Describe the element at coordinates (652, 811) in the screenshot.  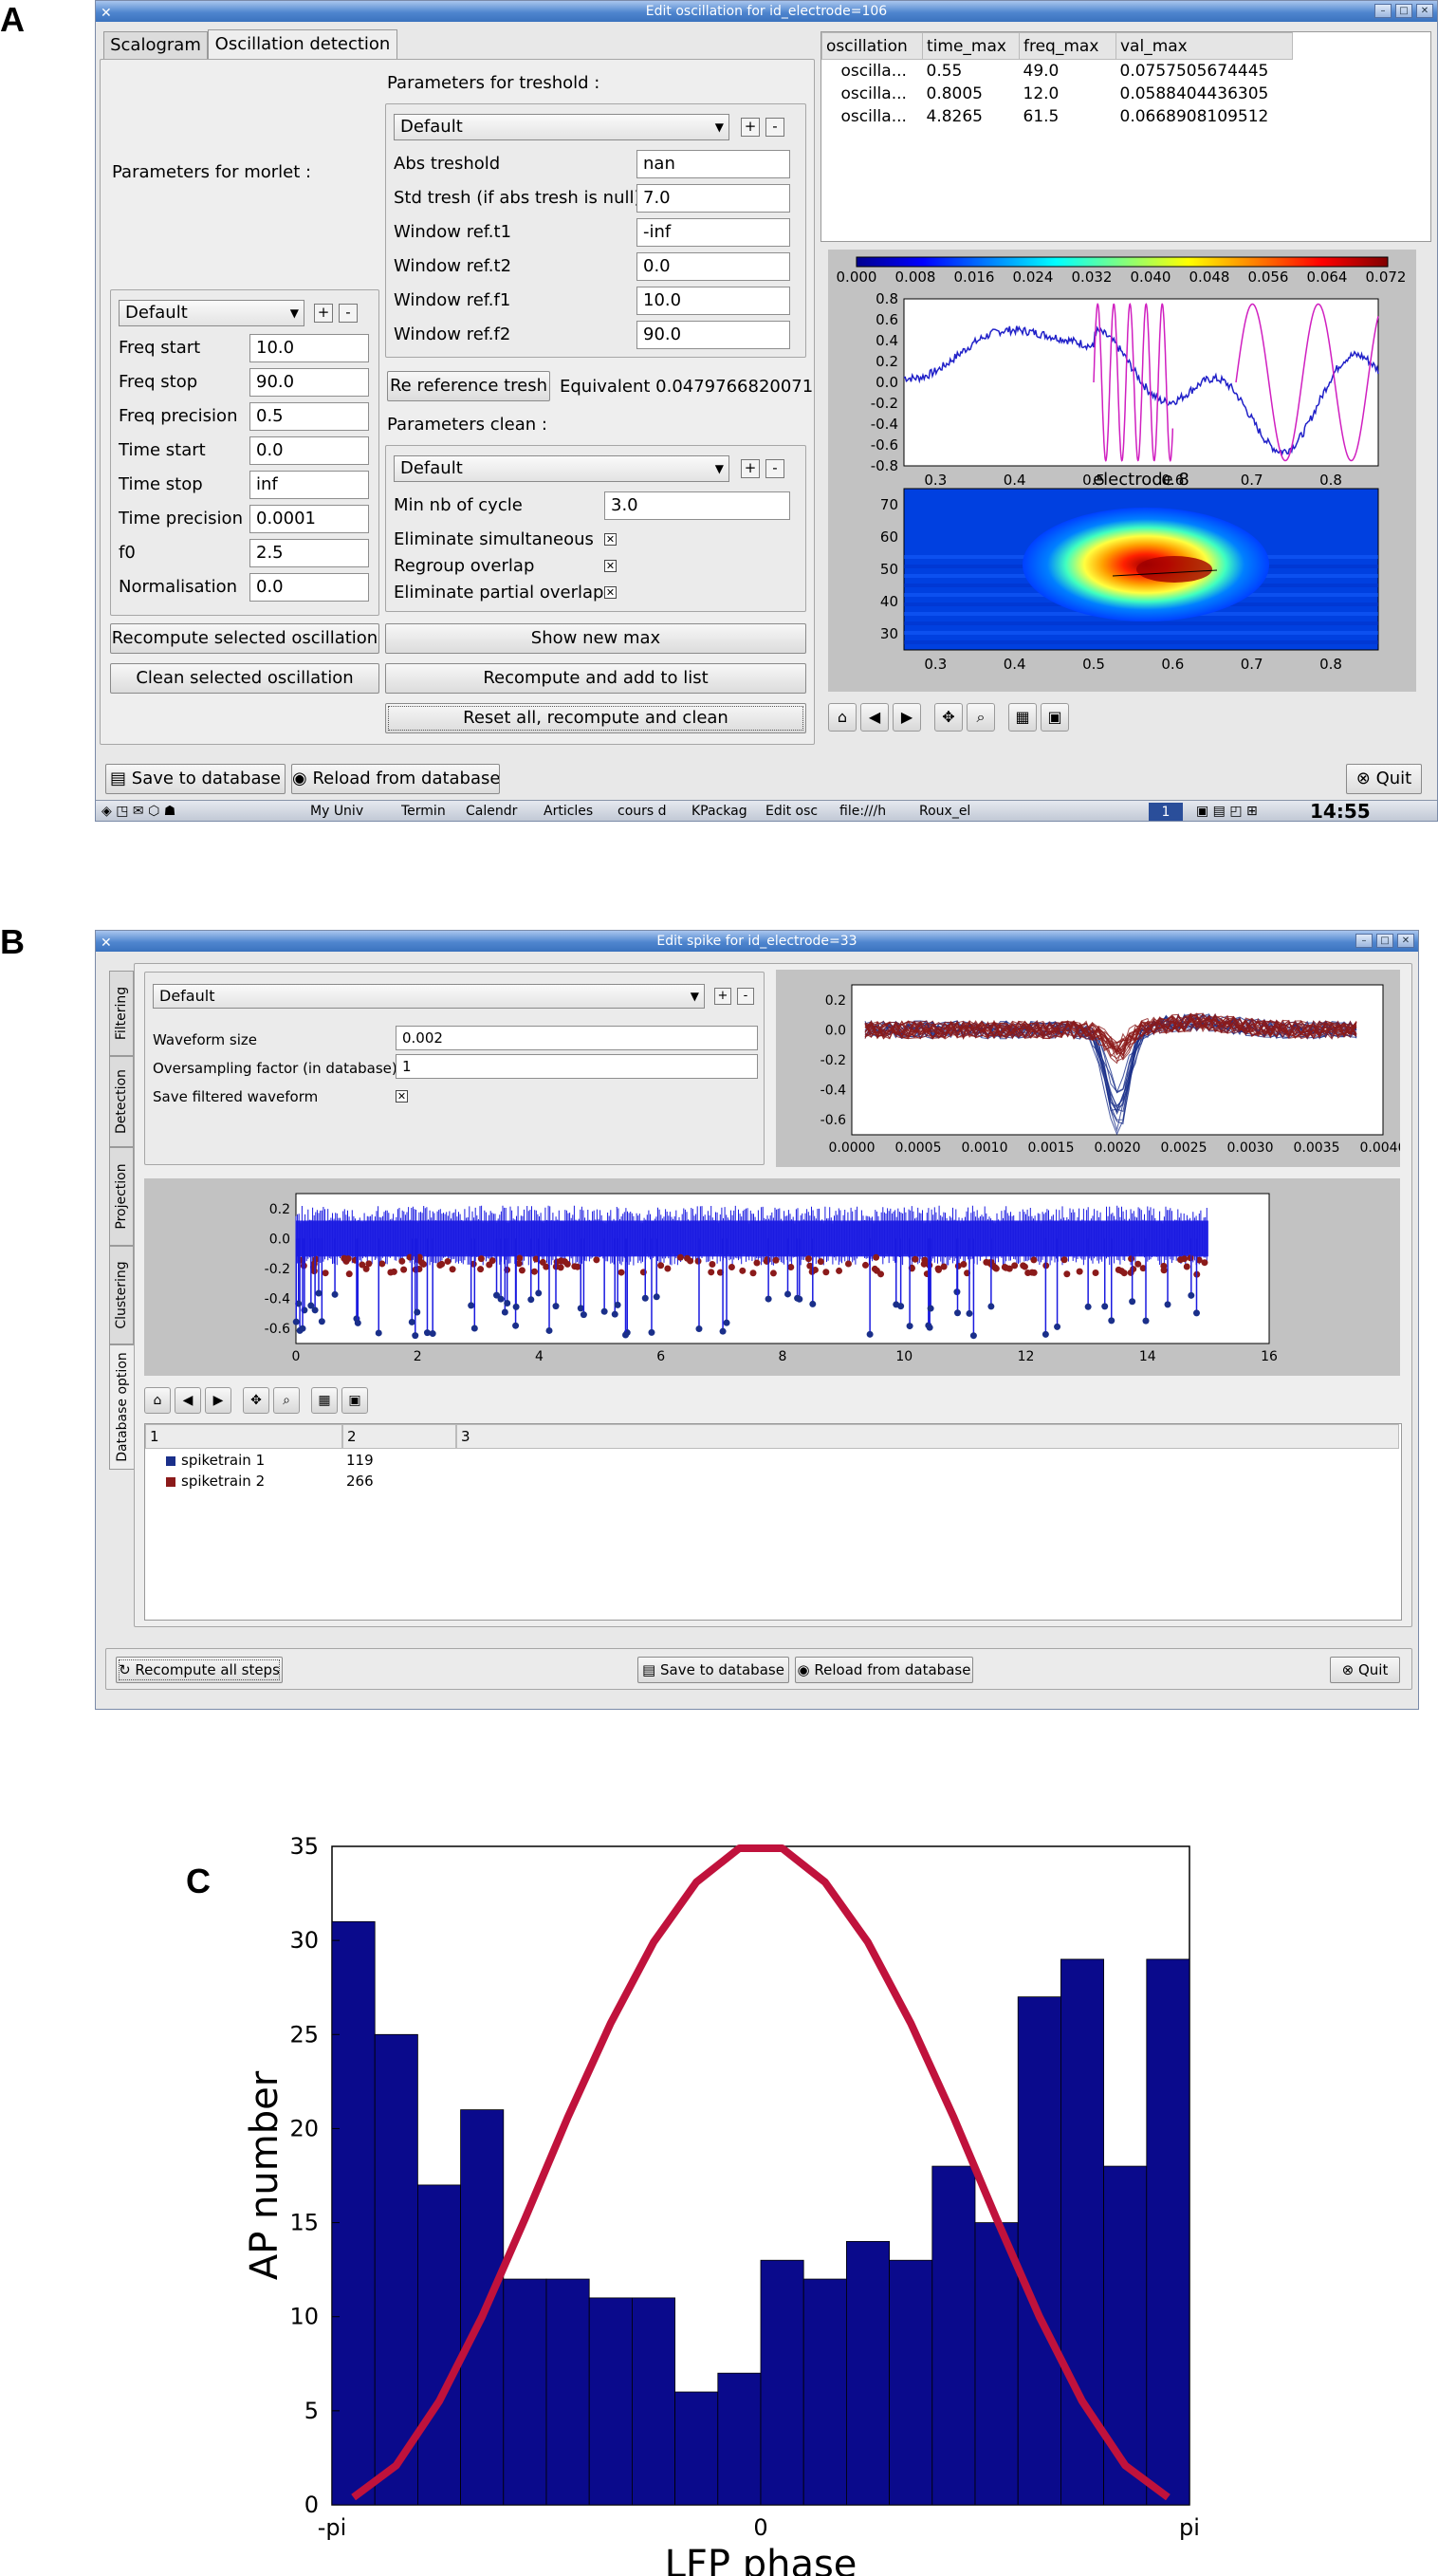
I see `taskbar-item: cours d` at that location.